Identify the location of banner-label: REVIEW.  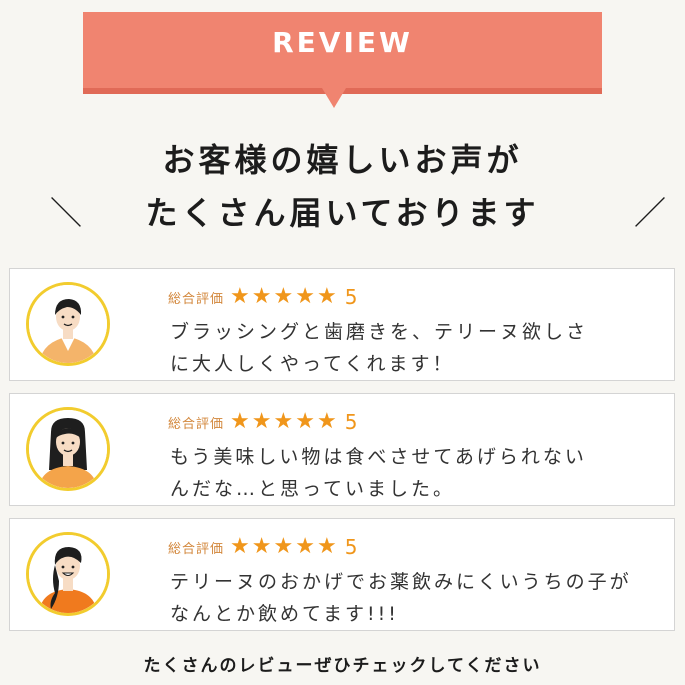
(342, 42).